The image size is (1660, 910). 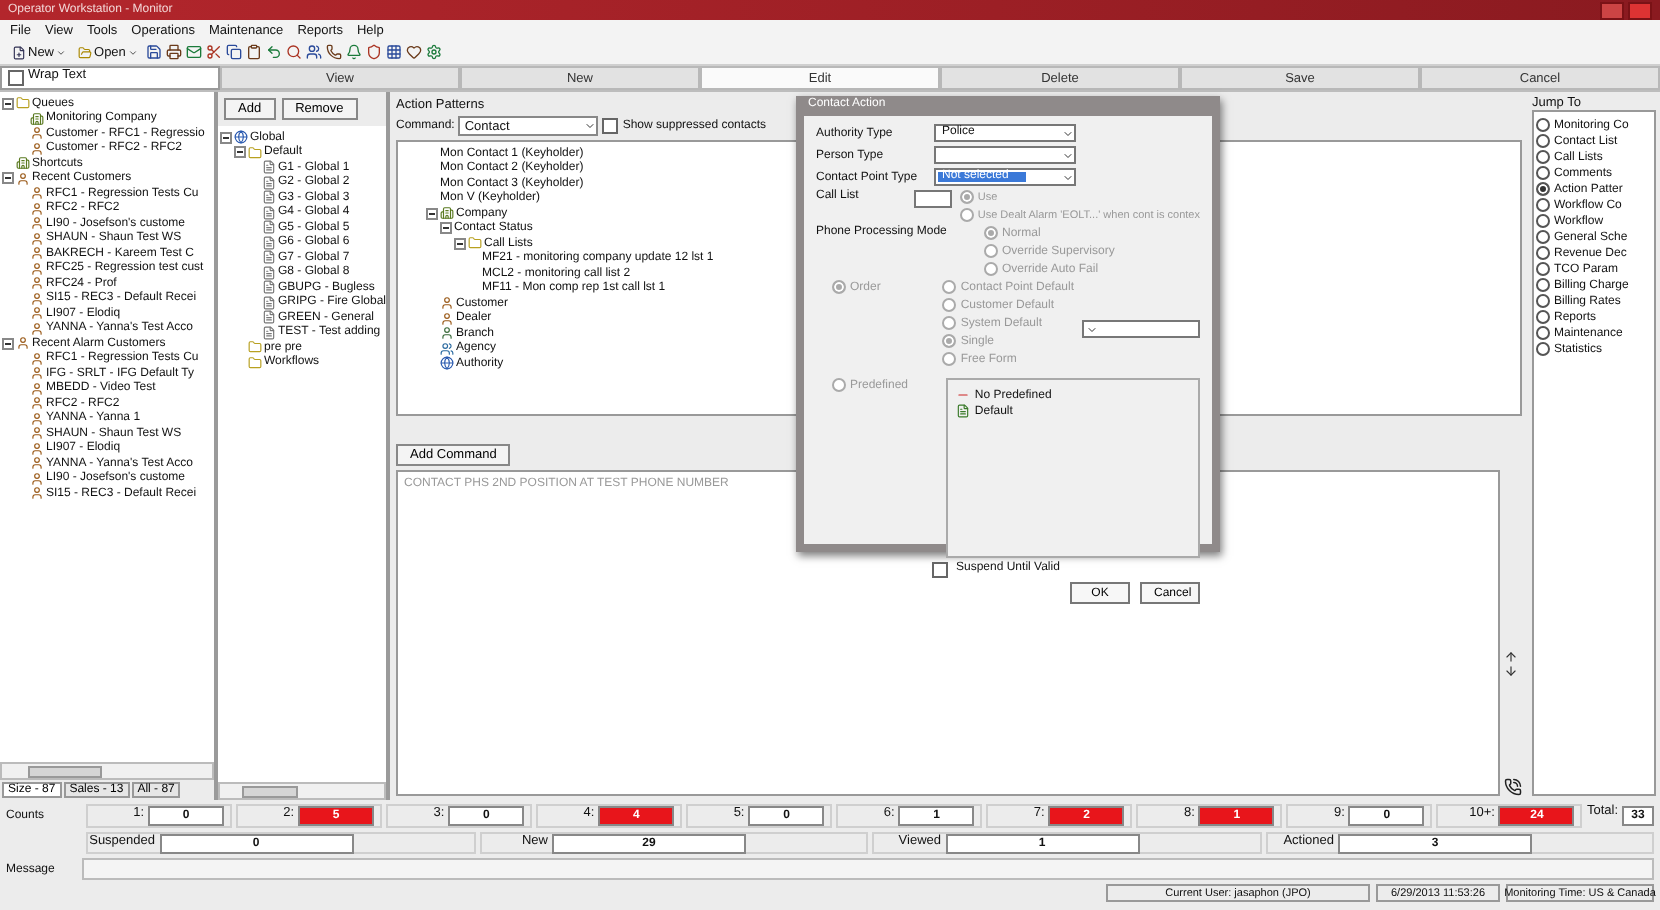 What do you see at coordinates (393, 52) in the screenshot?
I see `grid-icon` at bounding box center [393, 52].